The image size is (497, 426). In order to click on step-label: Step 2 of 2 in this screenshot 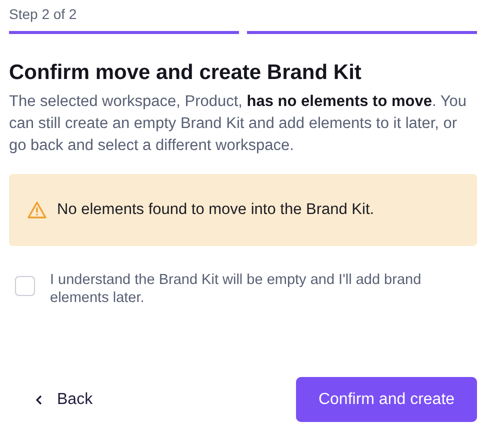, I will do `click(43, 14)`.